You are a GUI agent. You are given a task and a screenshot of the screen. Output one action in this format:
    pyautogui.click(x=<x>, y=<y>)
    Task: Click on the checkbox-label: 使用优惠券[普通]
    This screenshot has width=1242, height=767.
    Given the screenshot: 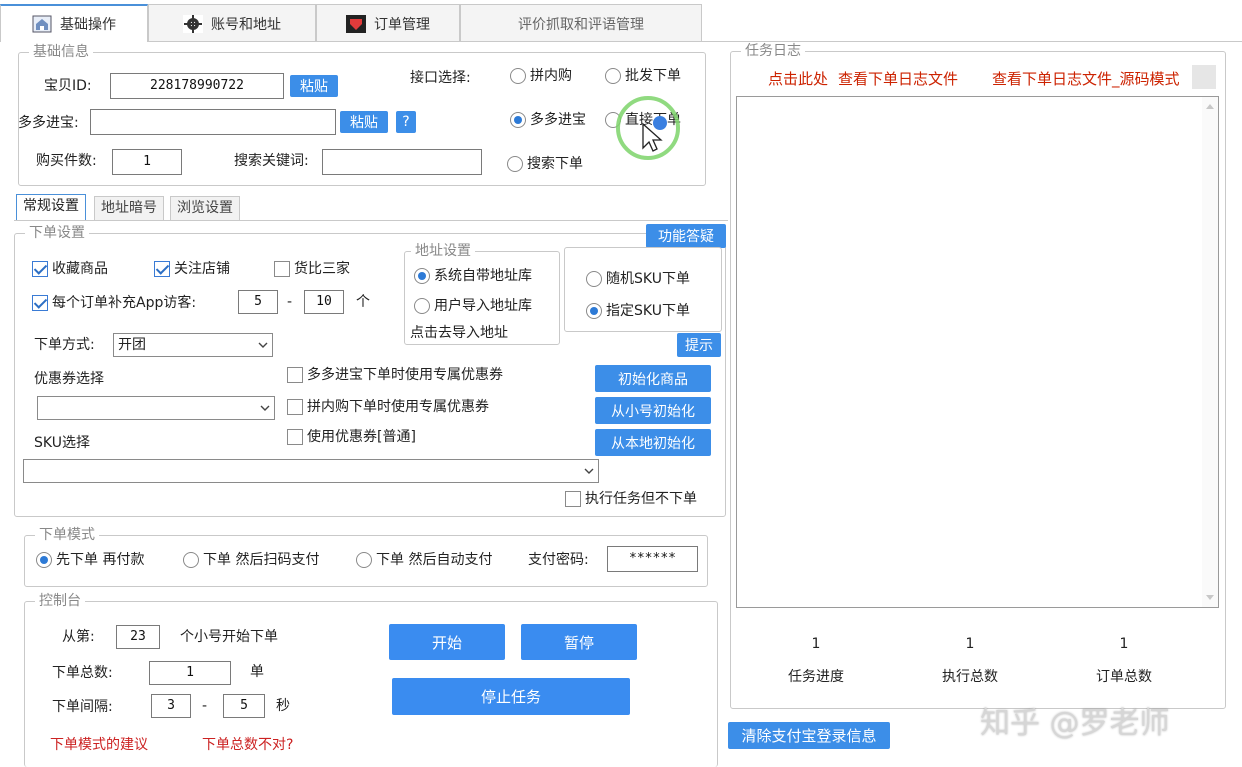 What is the action you would take?
    pyautogui.click(x=361, y=437)
    